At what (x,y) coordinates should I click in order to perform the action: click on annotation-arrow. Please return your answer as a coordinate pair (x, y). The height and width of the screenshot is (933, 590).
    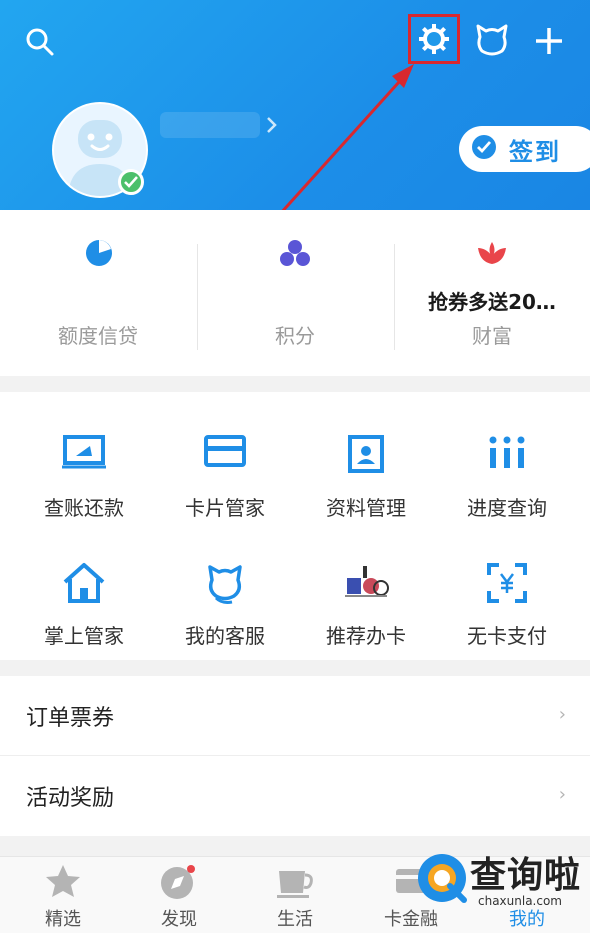
    Looking at the image, I should click on (337, 150).